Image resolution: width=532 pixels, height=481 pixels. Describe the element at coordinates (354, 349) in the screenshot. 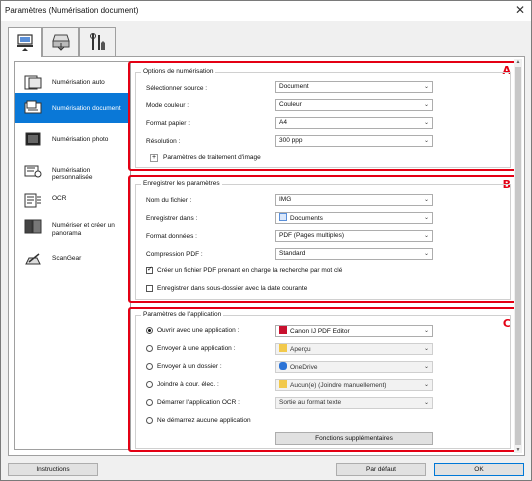

I see `send-app-select: Aperçu ⌄` at that location.